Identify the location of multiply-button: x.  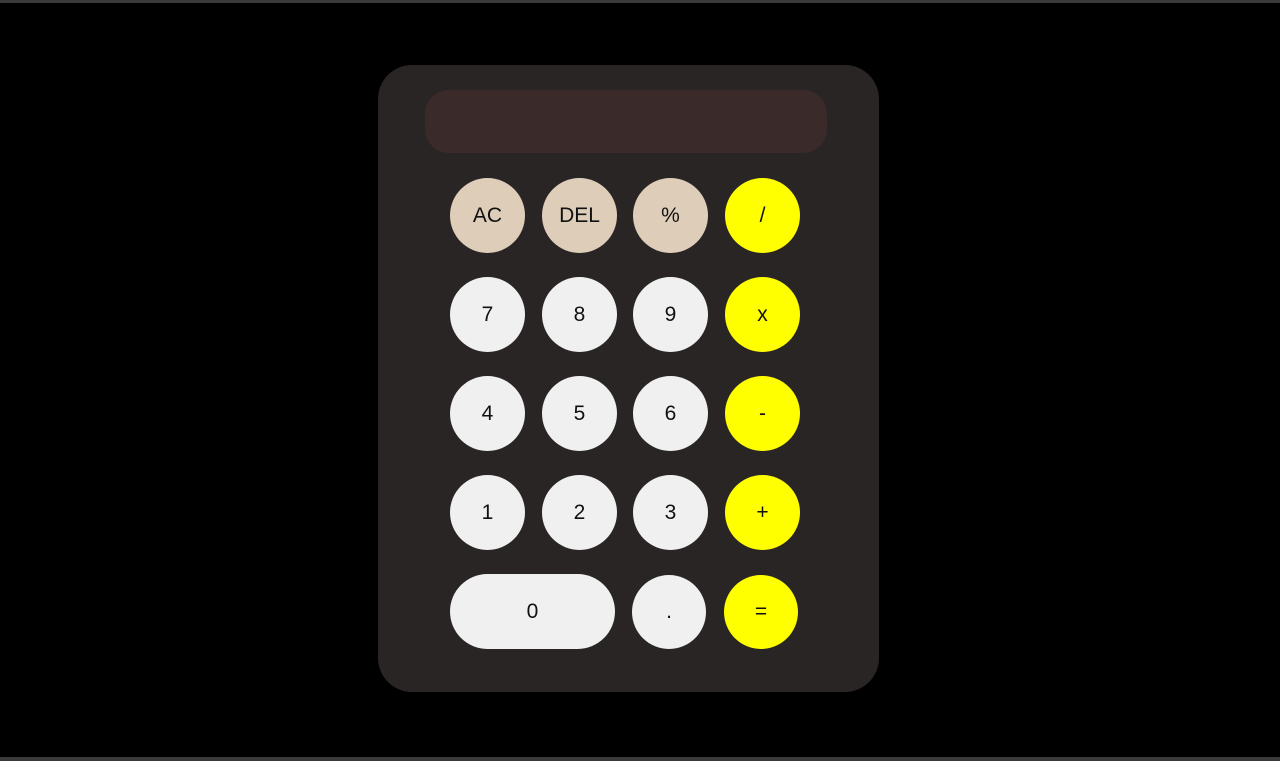
(762, 314).